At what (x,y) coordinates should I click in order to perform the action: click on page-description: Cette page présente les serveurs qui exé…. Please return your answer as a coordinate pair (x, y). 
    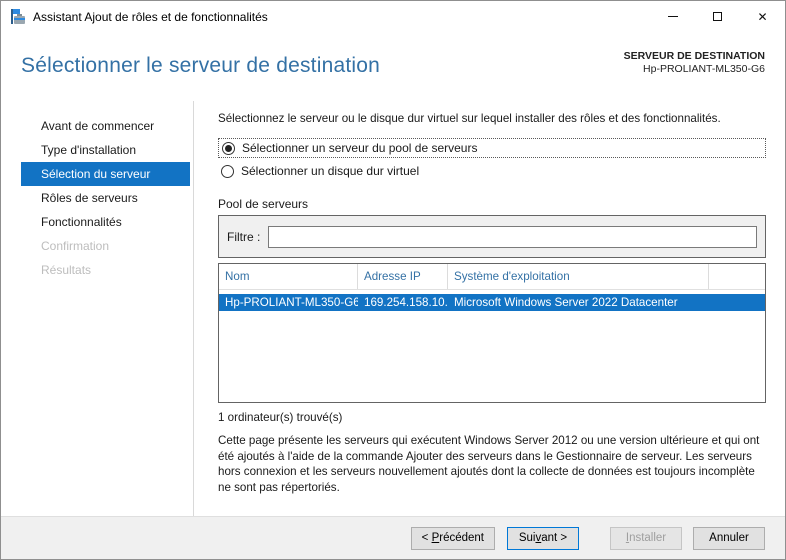
    Looking at the image, I should click on (489, 464).